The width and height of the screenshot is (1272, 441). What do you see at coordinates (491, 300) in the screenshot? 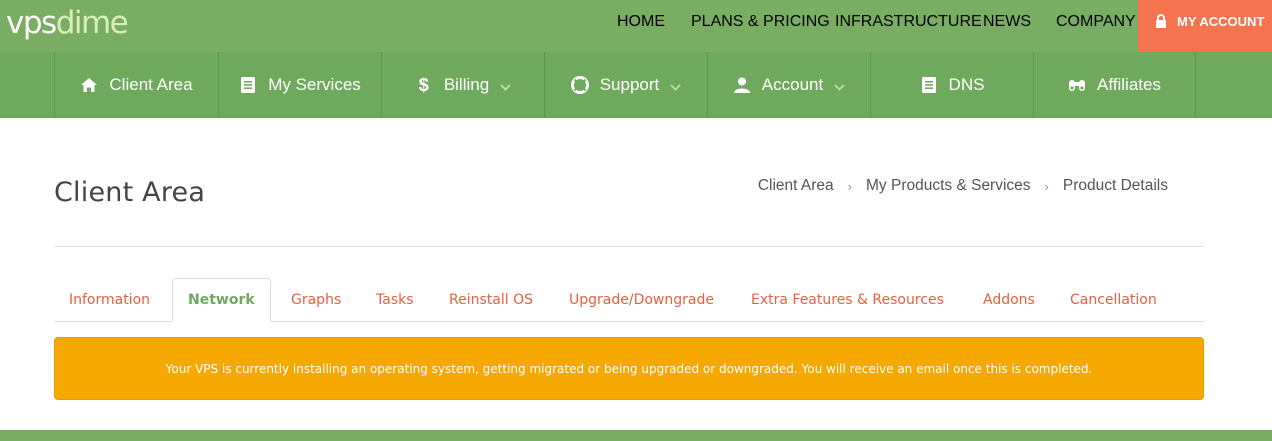
I see `tab-reinstall-os: Reinstall OS` at bounding box center [491, 300].